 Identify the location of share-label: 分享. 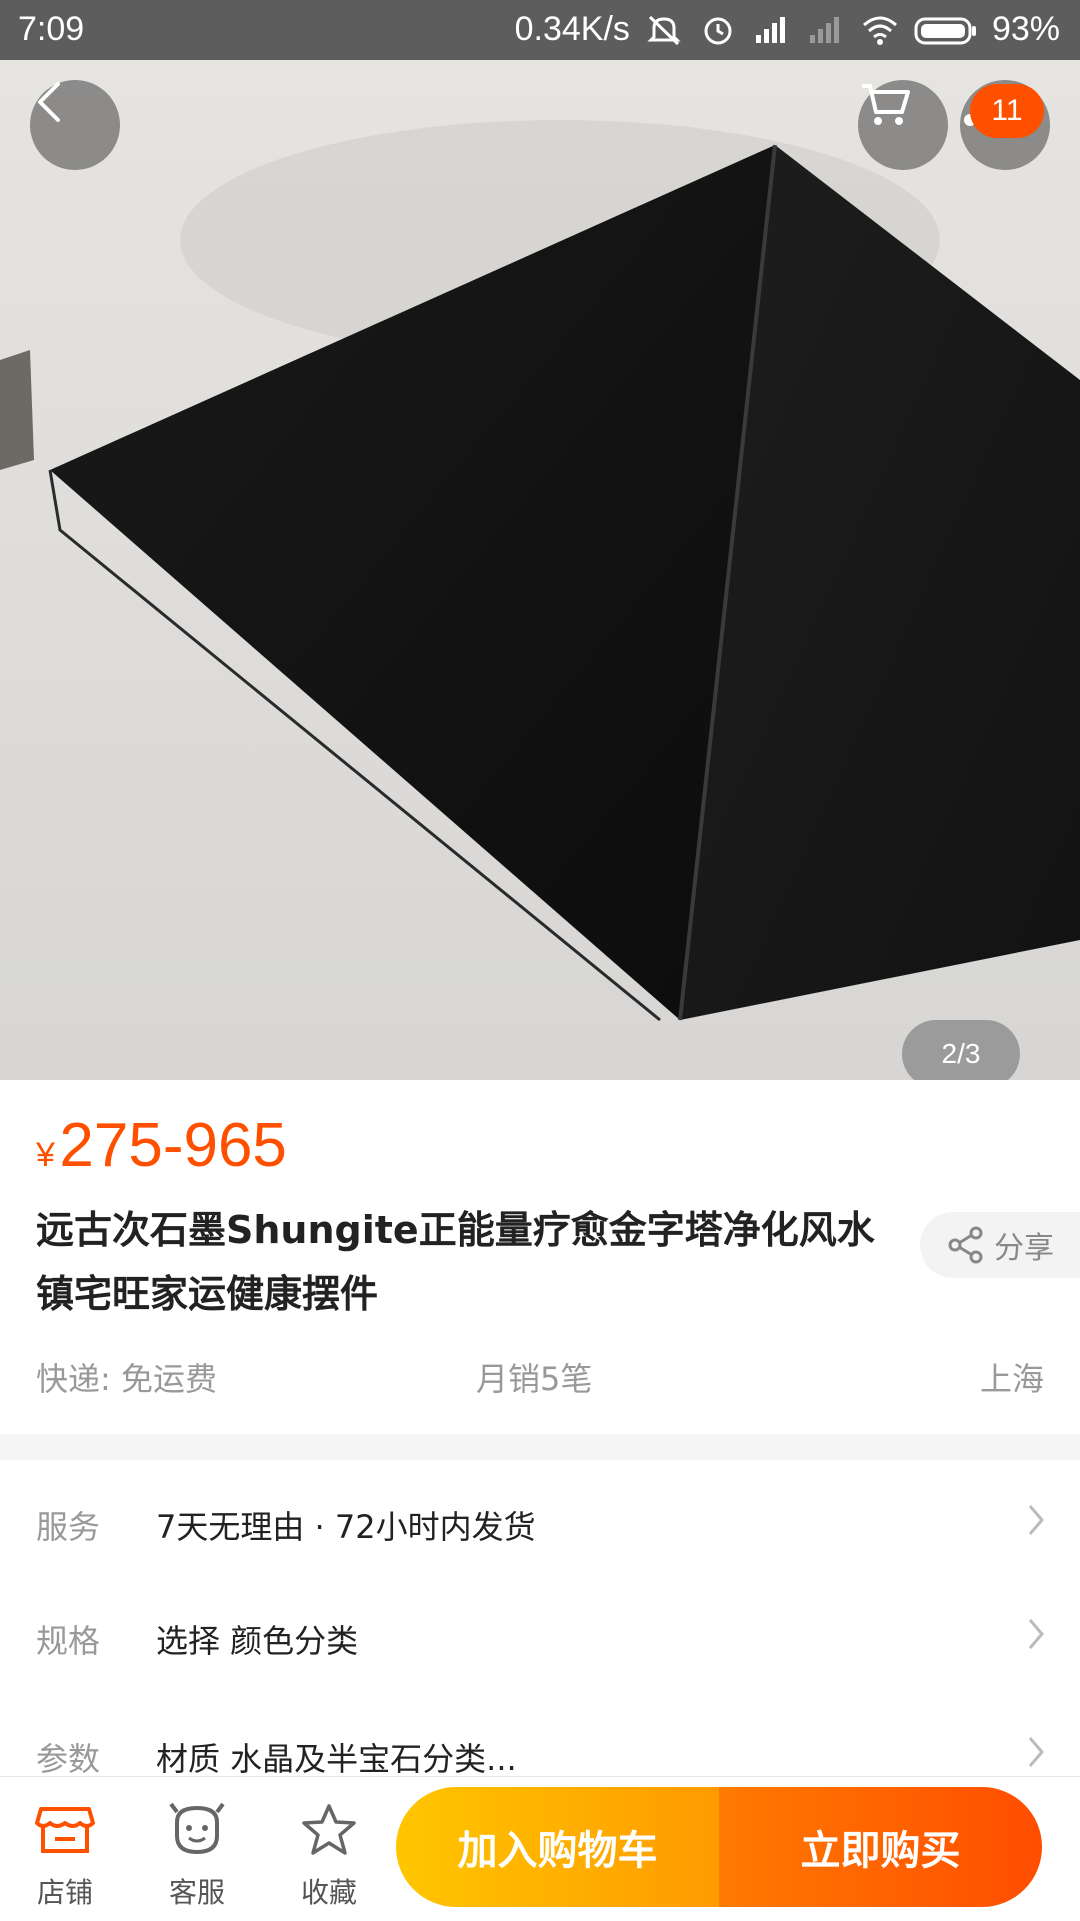
(1024, 1248).